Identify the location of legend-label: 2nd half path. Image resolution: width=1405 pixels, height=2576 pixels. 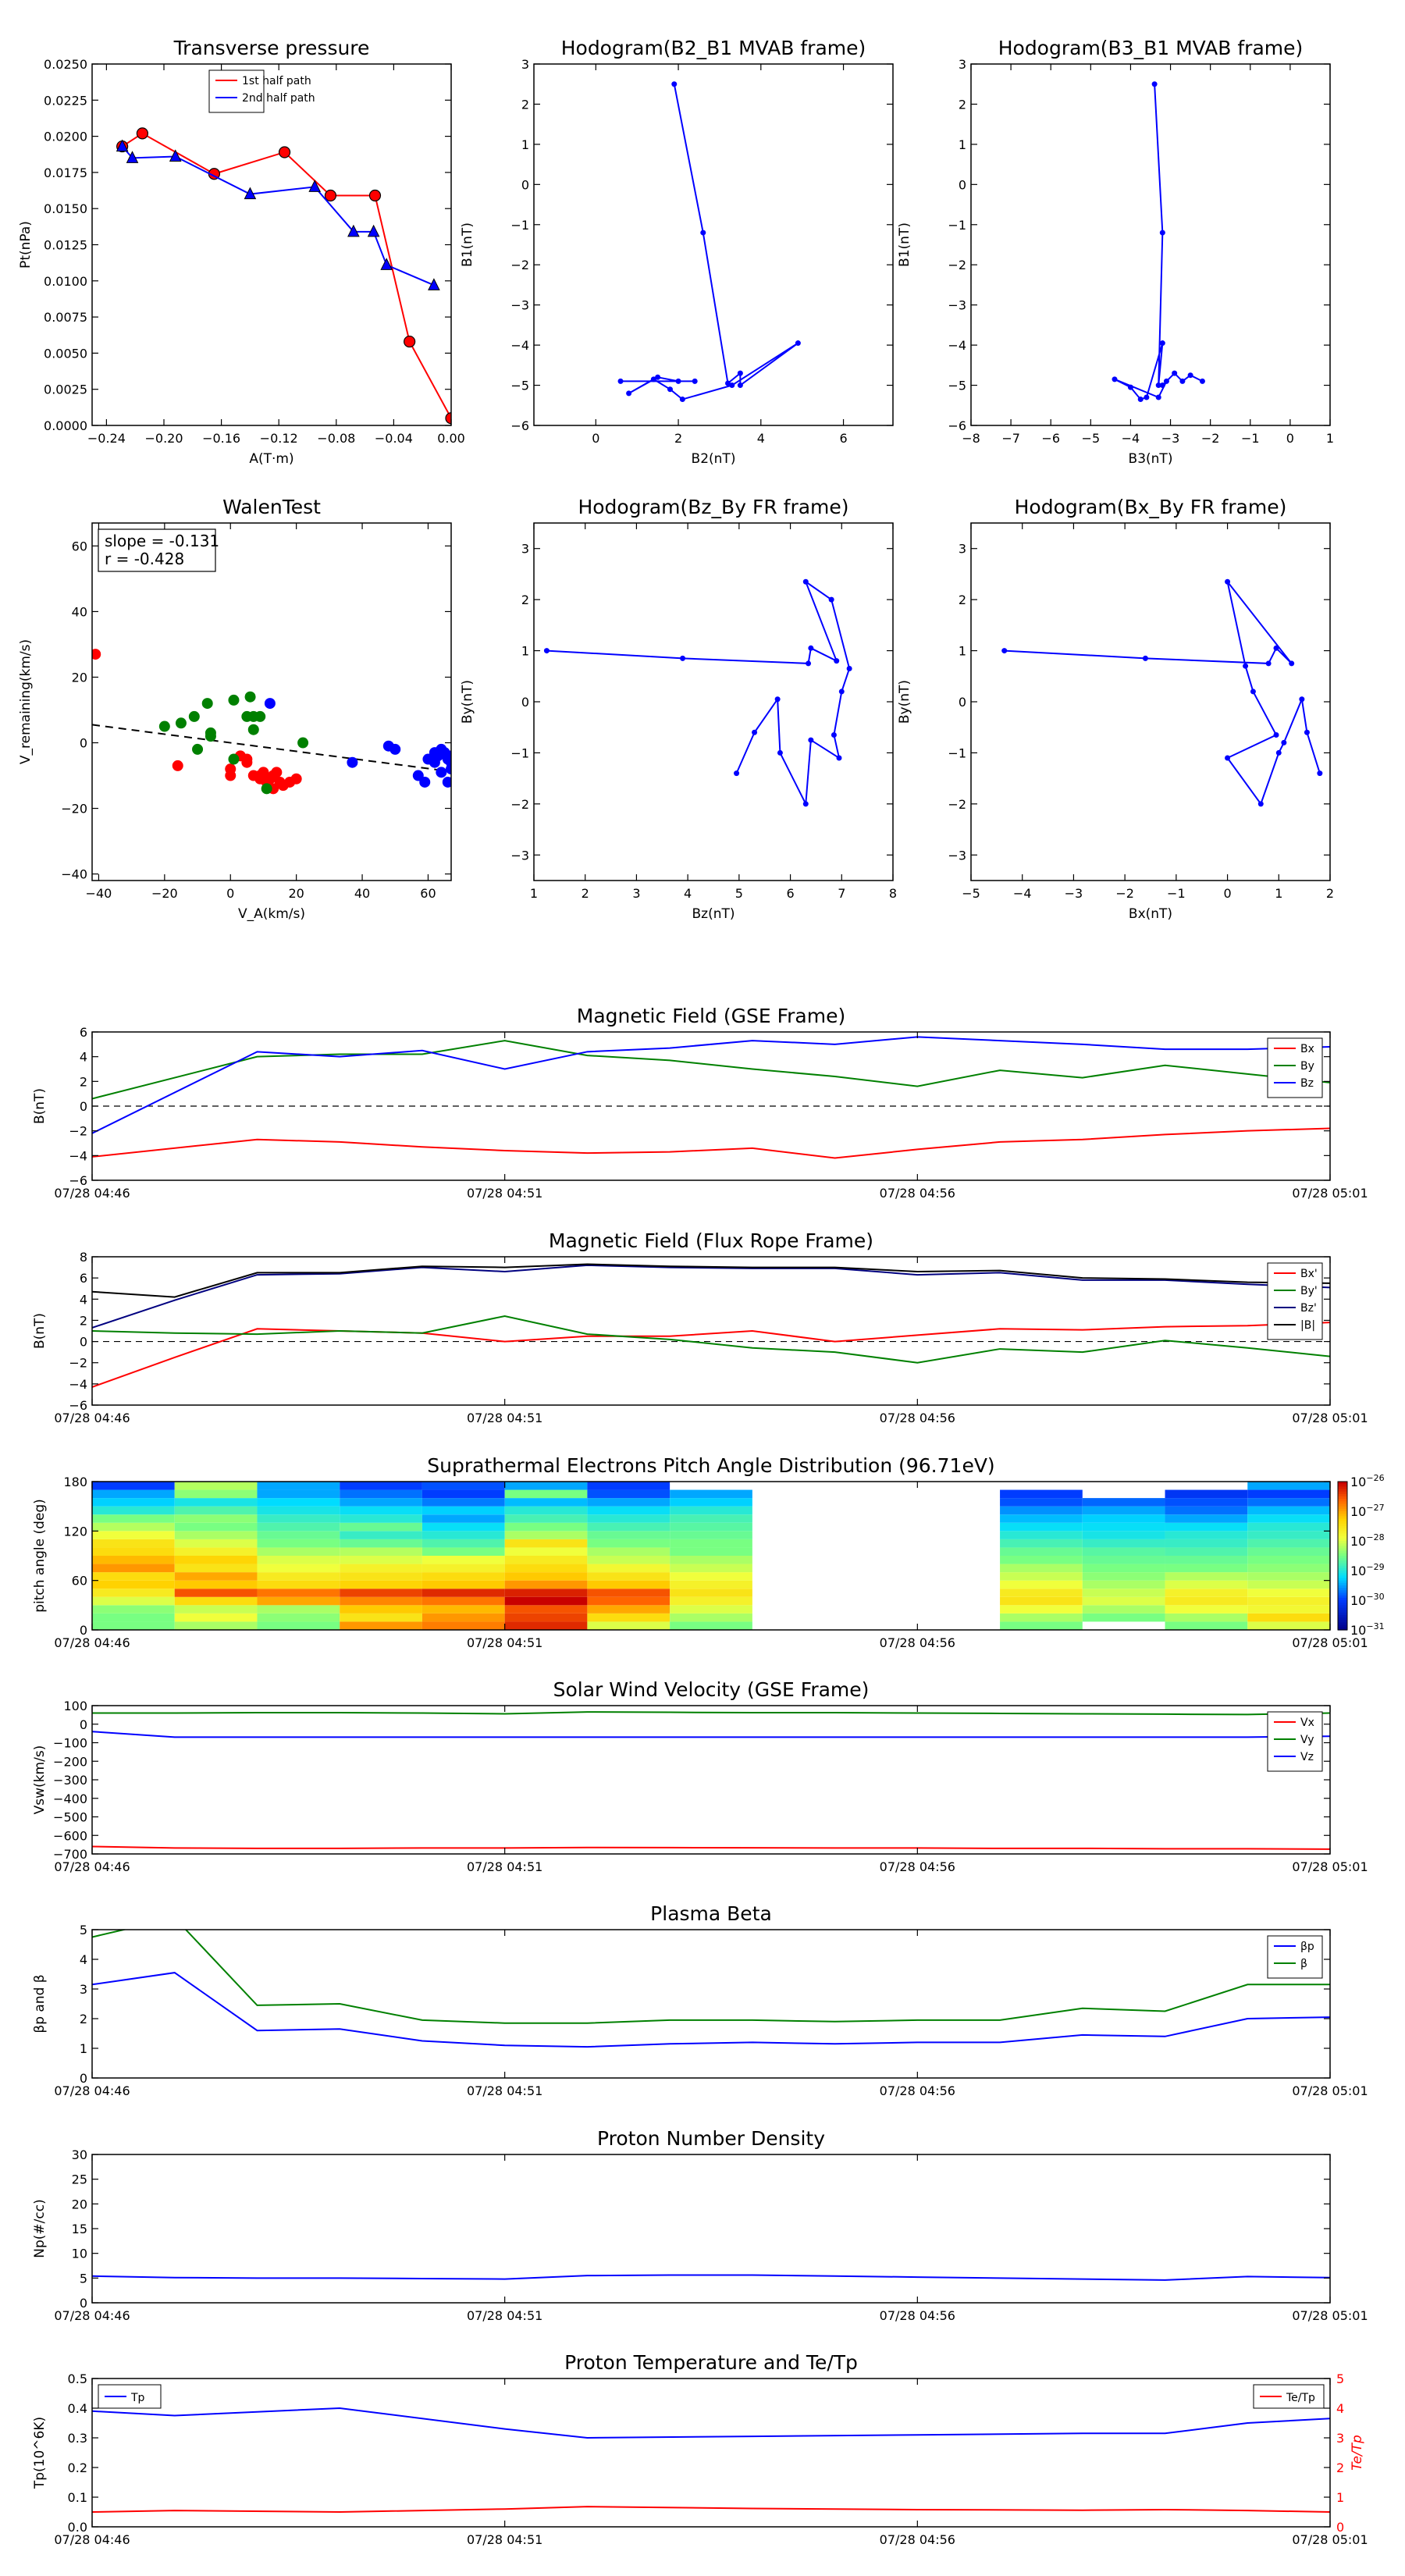
(278, 98).